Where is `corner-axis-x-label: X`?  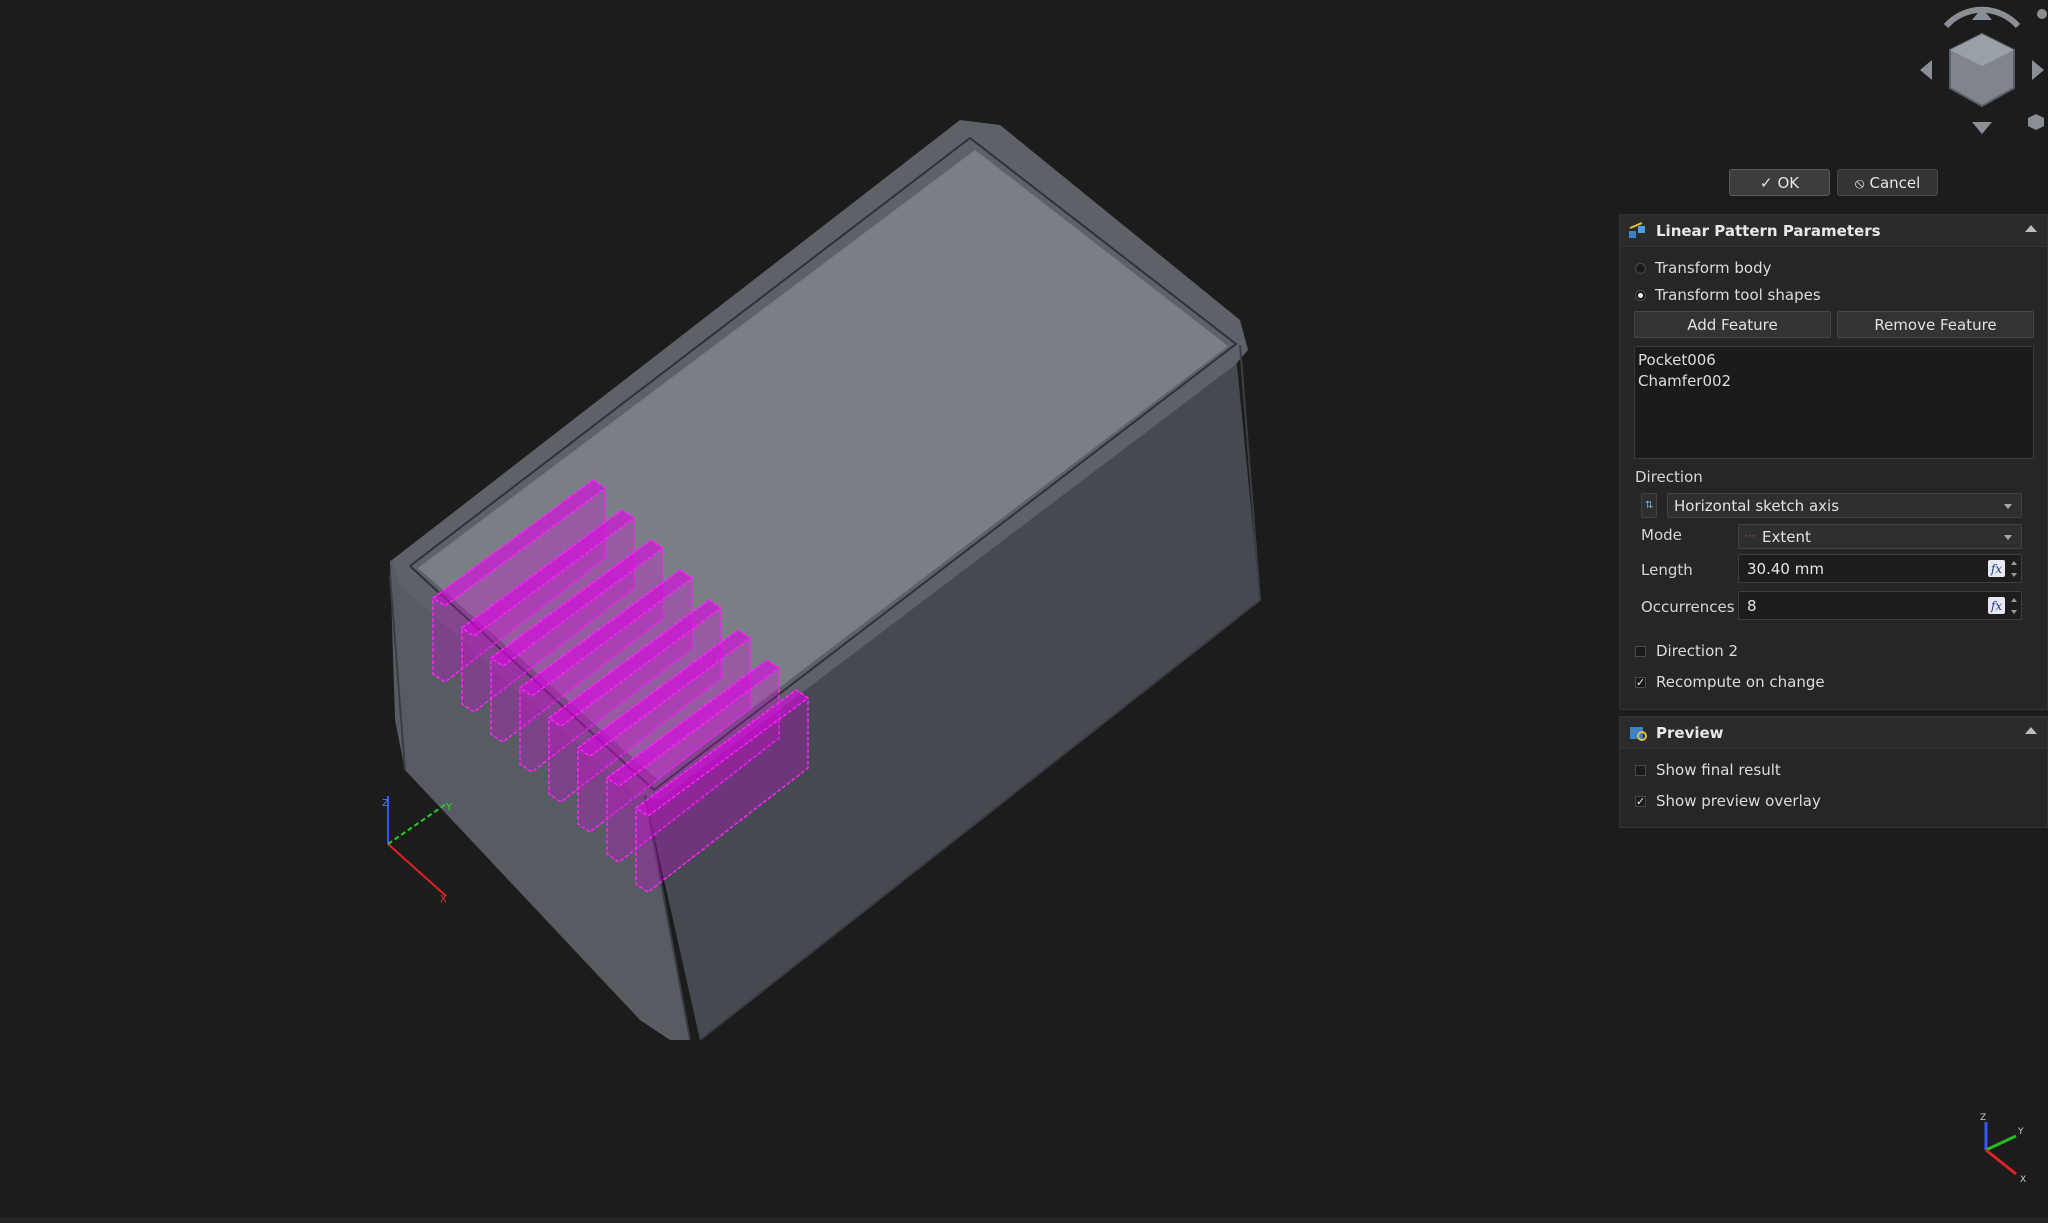 corner-axis-x-label: X is located at coordinates (2023, 1180).